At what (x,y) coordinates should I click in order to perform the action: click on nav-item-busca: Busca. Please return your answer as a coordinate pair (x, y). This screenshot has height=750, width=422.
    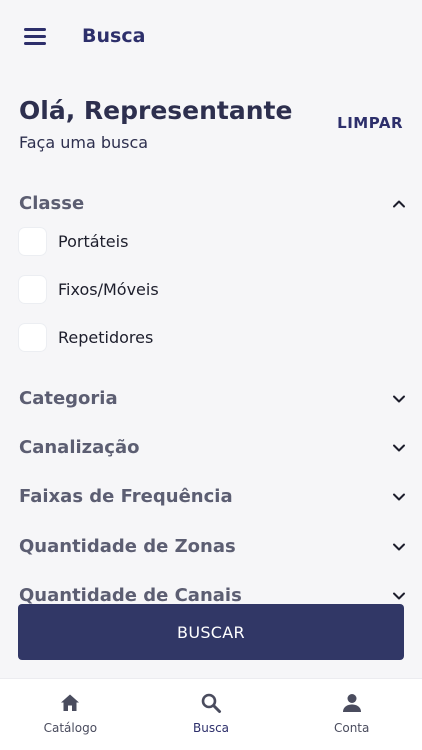
    Looking at the image, I should click on (211, 714).